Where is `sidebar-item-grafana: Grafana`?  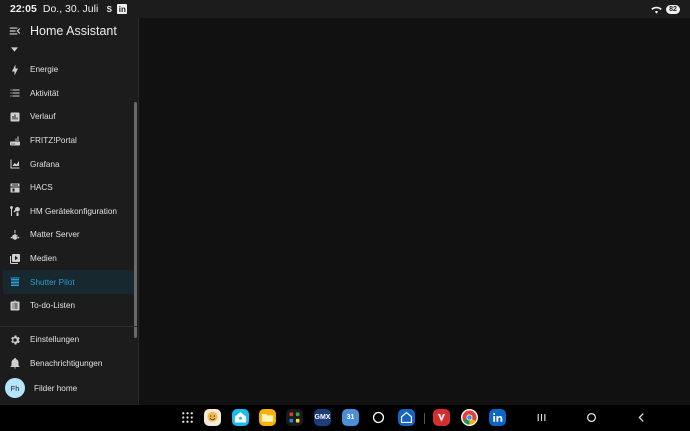
sidebar-item-grafana: Grafana is located at coordinates (69, 164).